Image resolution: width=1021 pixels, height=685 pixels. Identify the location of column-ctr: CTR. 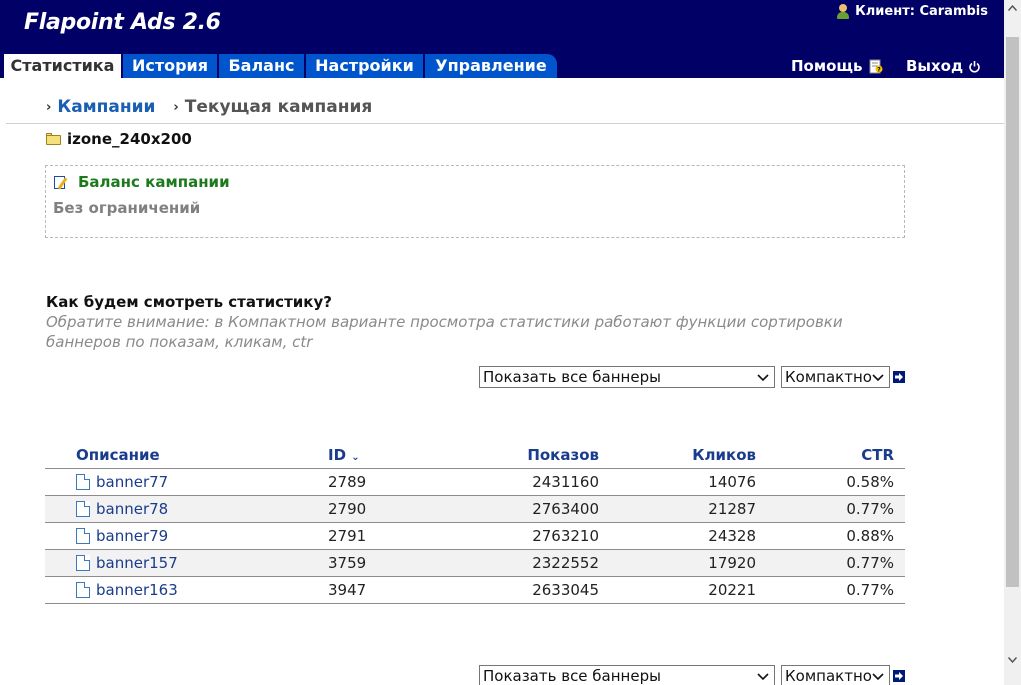
(877, 455).